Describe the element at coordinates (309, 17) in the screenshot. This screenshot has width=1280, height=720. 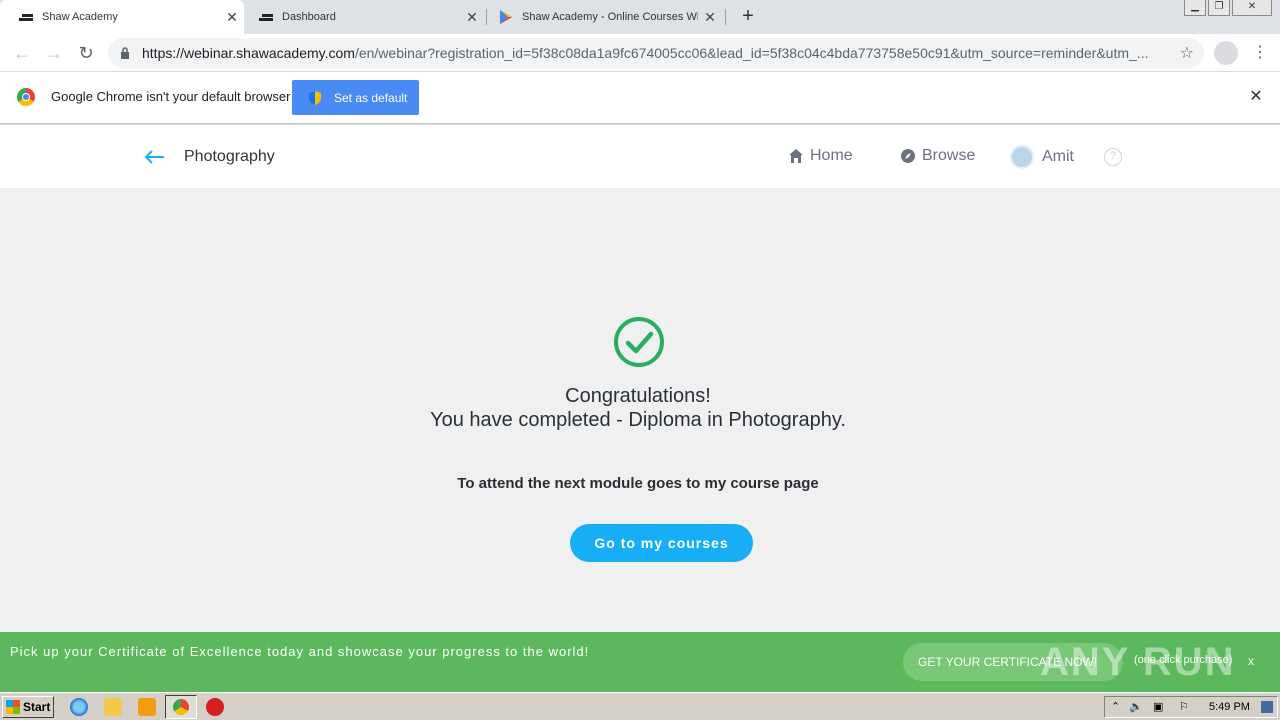
I see `tab-title: Dashboard` at that location.